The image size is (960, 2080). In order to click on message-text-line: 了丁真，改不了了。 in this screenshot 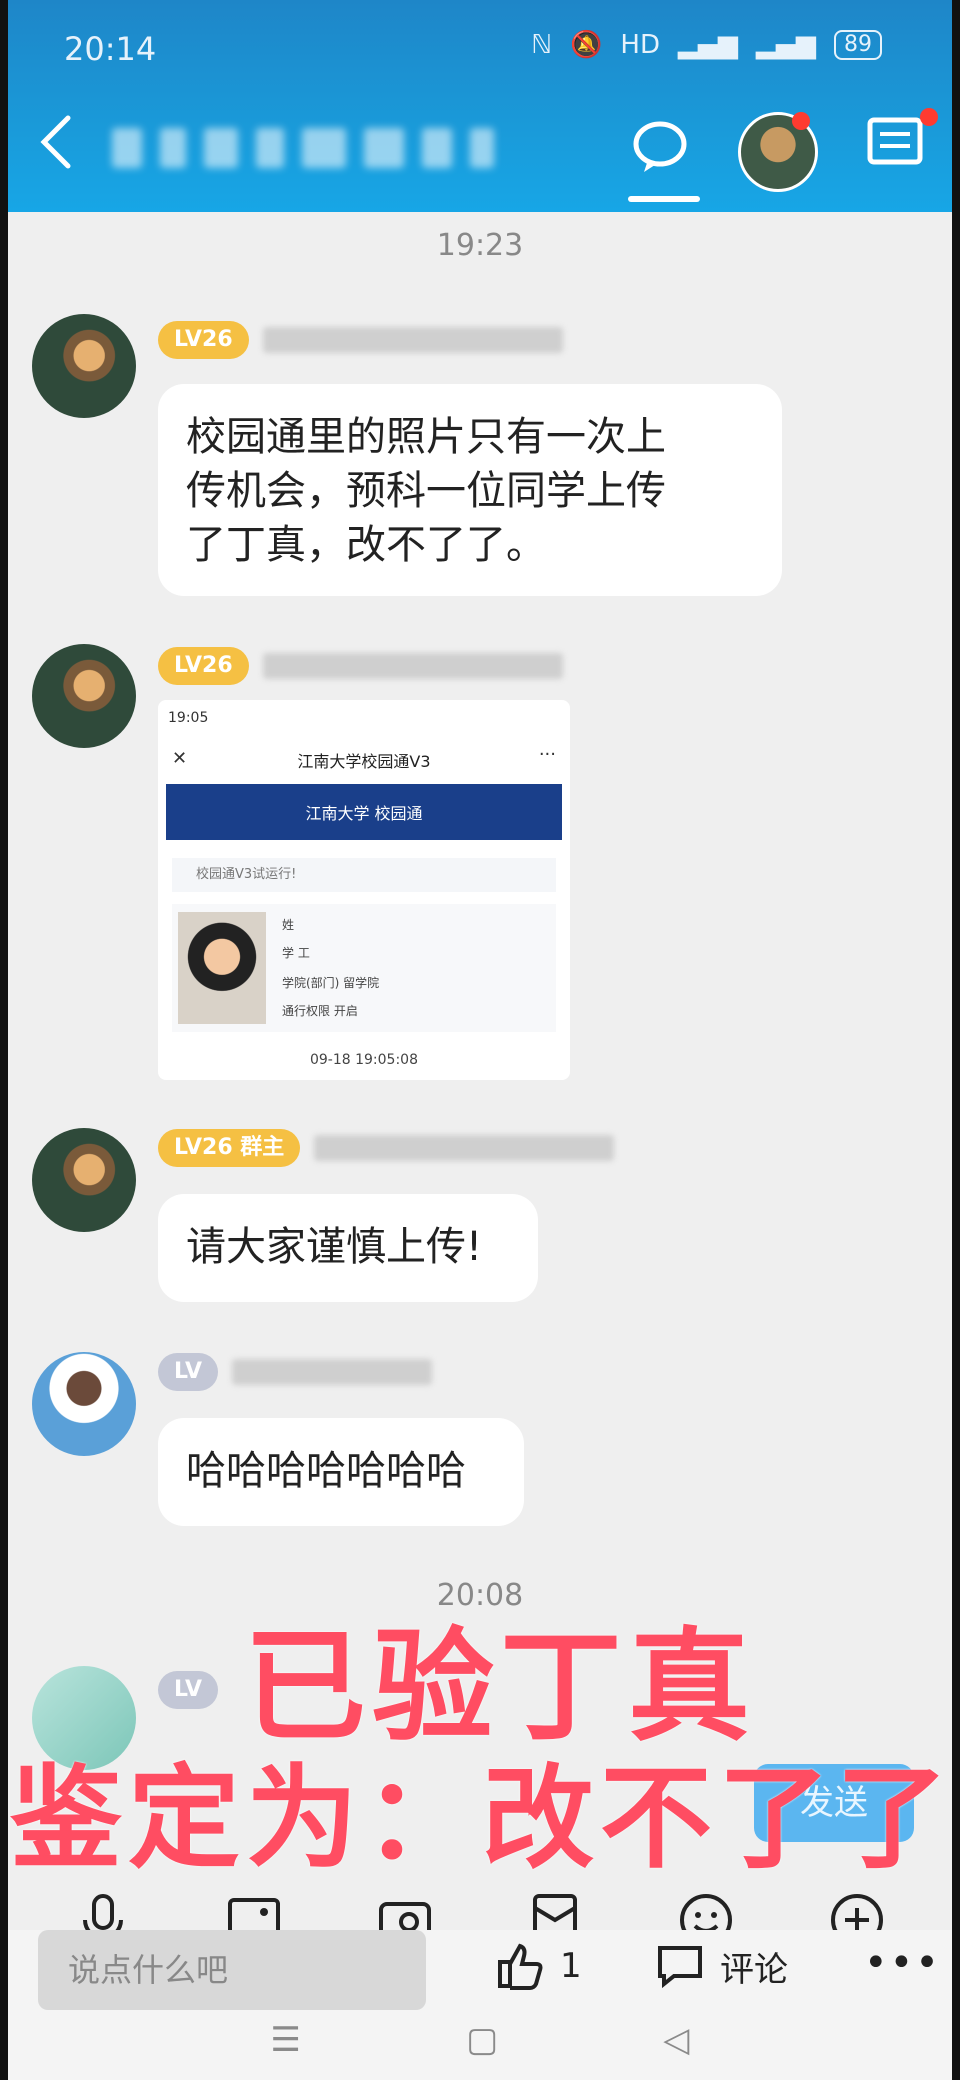, I will do `click(366, 545)`.